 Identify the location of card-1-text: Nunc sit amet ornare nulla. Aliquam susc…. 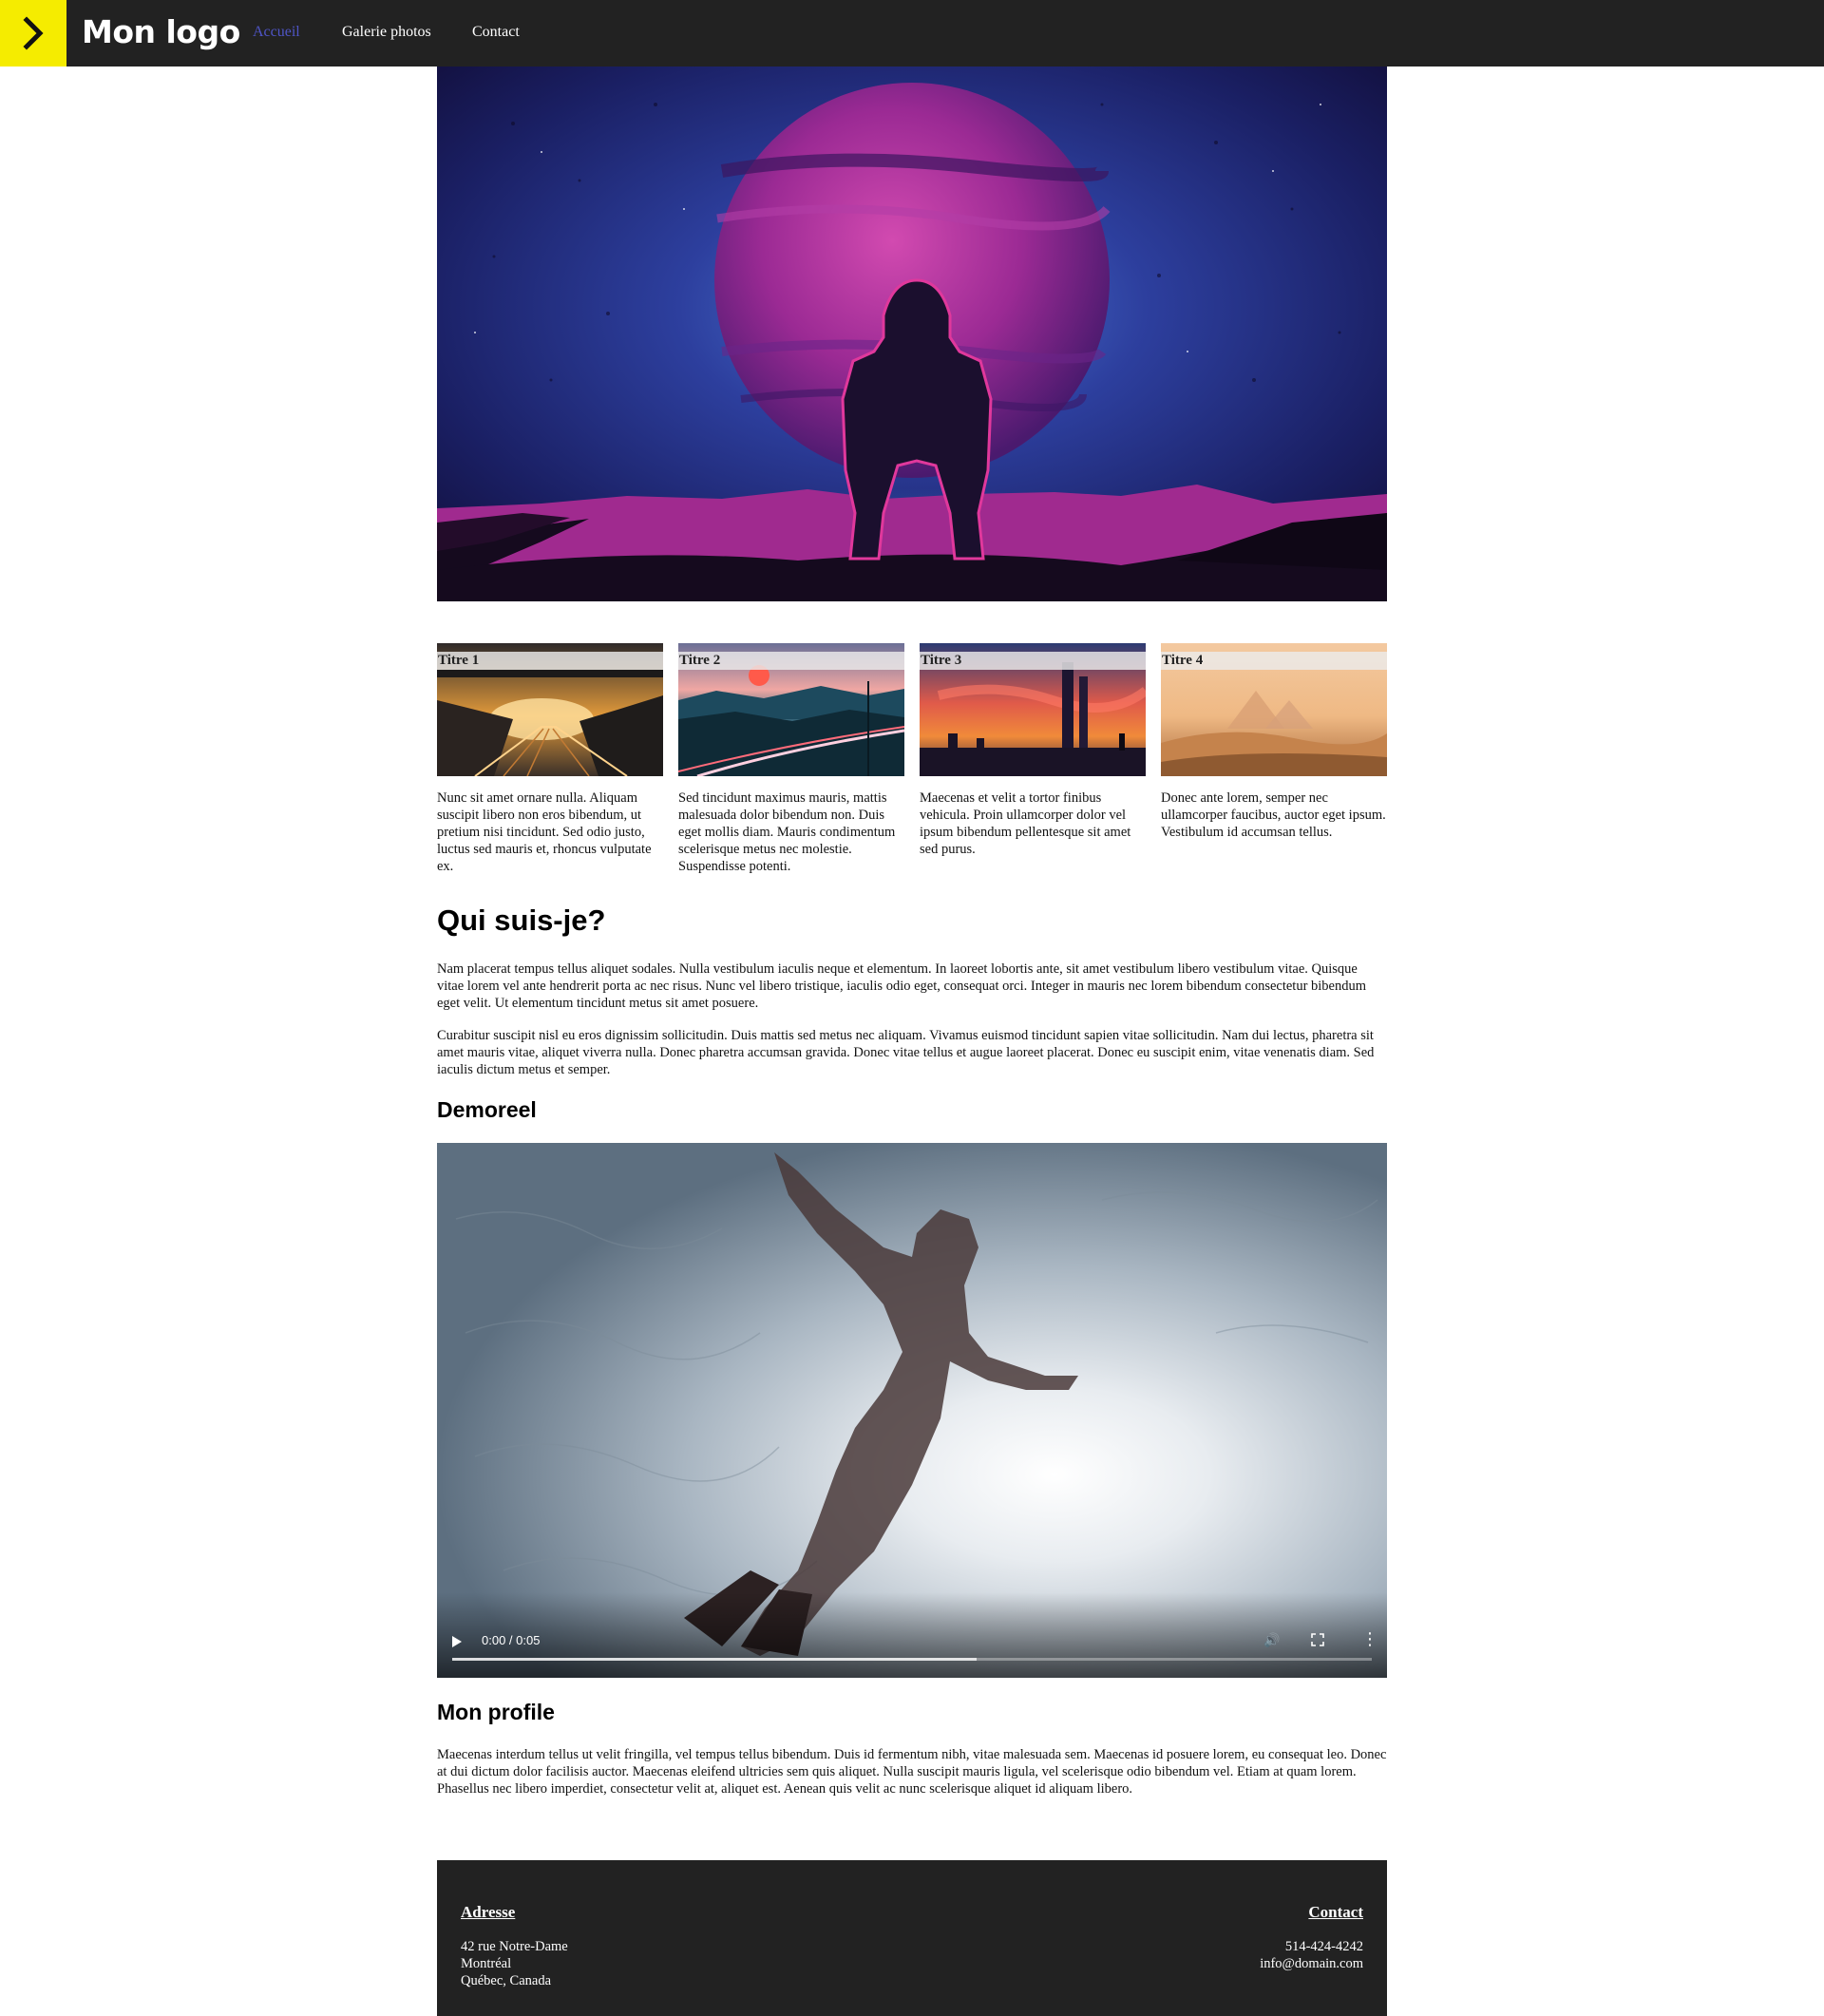
(544, 832).